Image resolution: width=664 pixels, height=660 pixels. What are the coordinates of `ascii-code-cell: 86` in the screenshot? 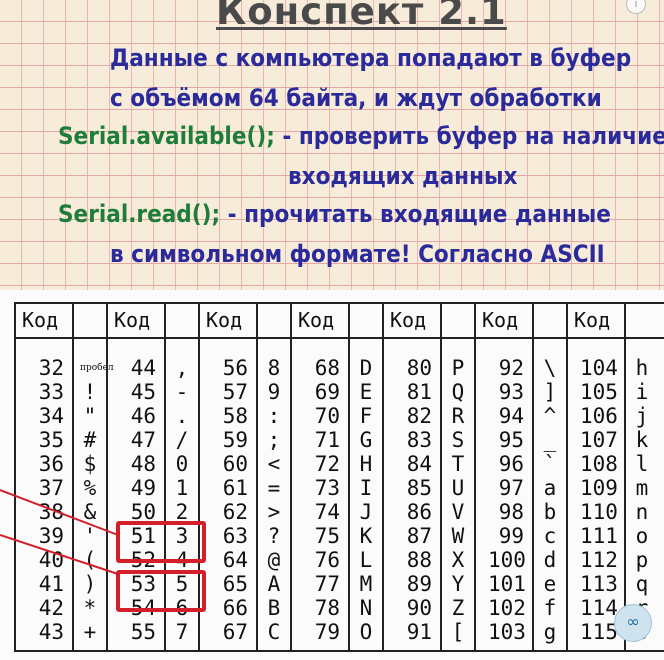 It's located at (419, 512).